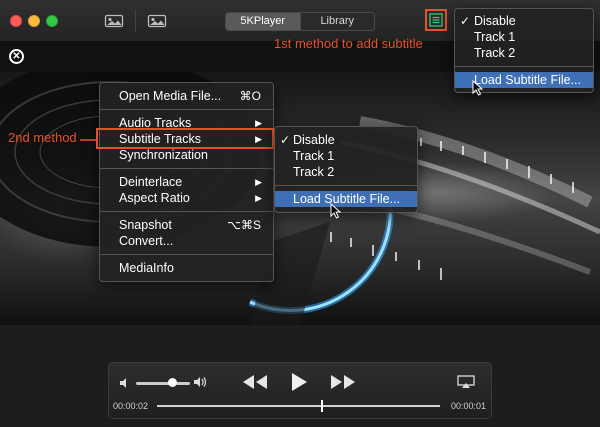 The width and height of the screenshot is (600, 427). Describe the element at coordinates (114, 21) in the screenshot. I see `photo-gallery-icon` at that location.